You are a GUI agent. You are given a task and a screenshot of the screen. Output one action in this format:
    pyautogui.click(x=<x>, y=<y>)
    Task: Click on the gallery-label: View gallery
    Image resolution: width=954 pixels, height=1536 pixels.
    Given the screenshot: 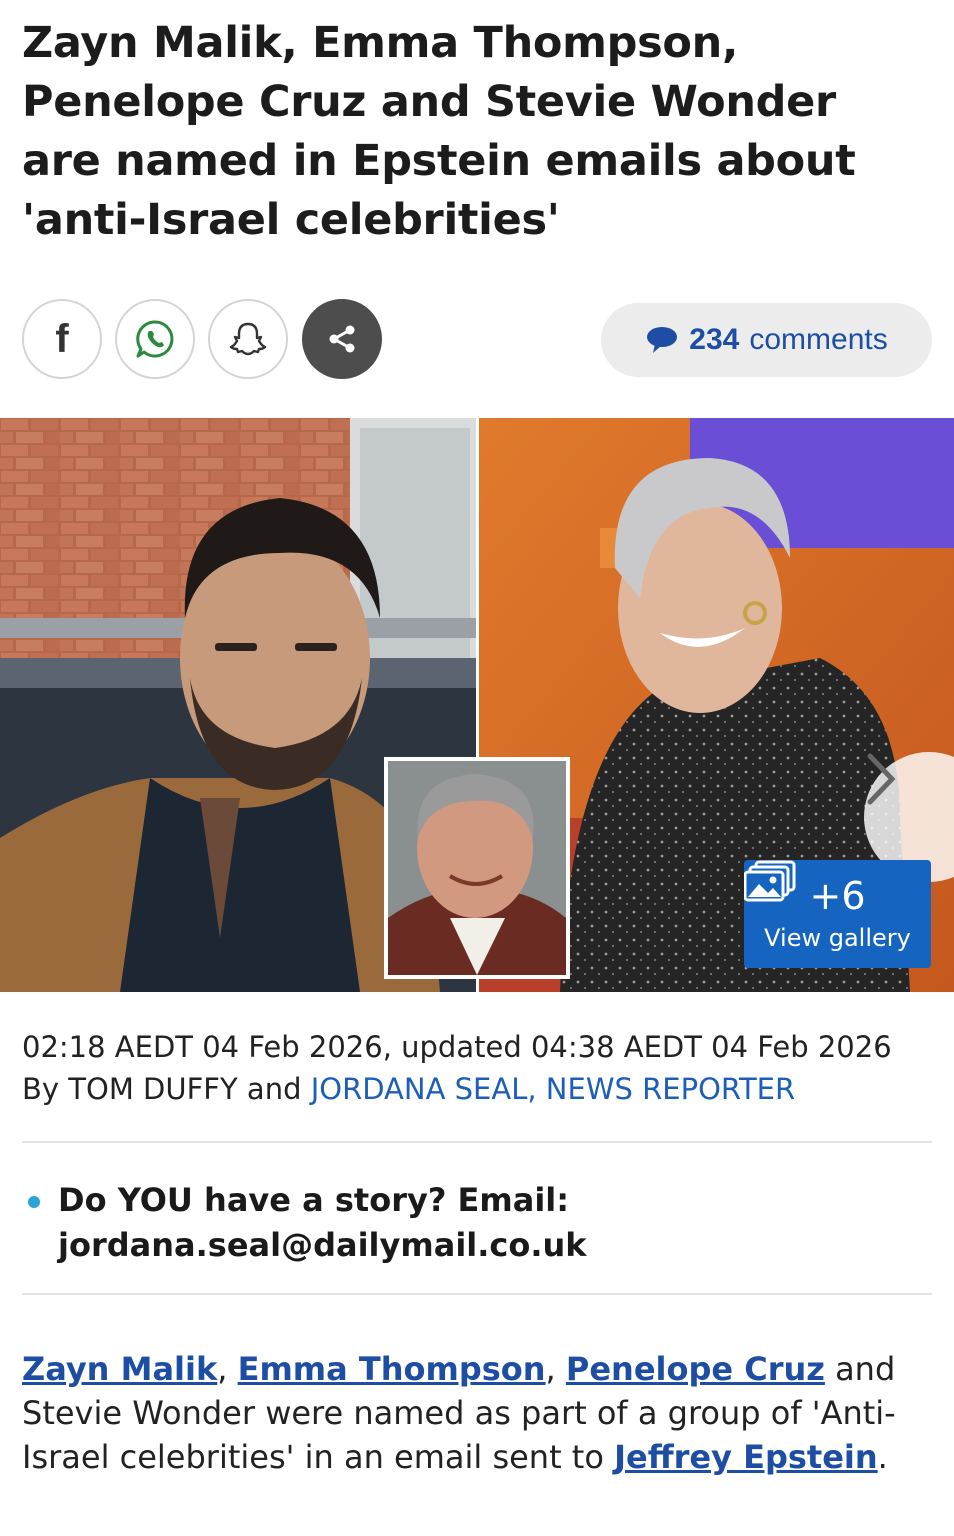 What is the action you would take?
    pyautogui.click(x=837, y=938)
    